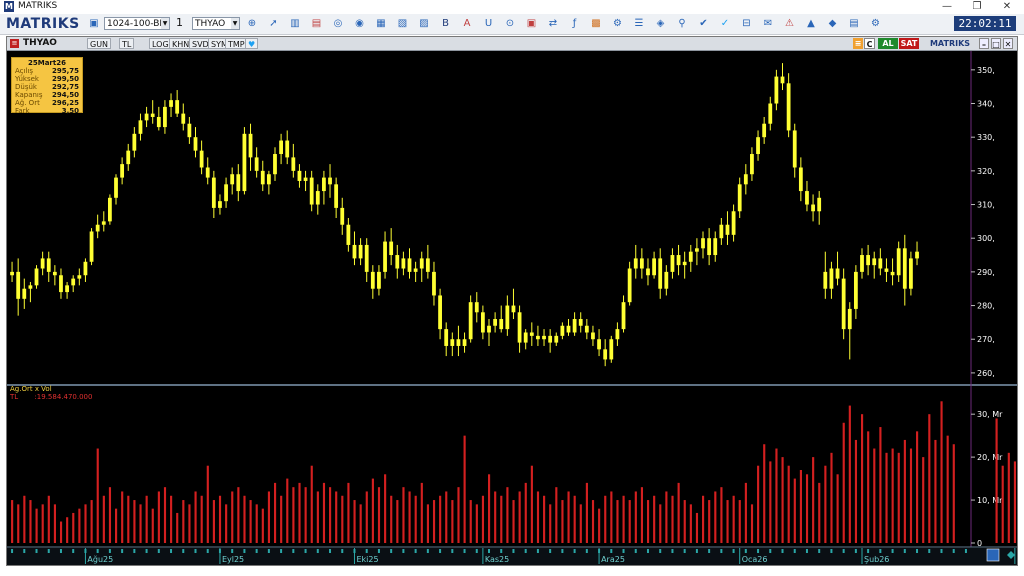 The image size is (1024, 576). I want to click on layout-select: 1024-100-BEYA ▼, so click(137, 23).